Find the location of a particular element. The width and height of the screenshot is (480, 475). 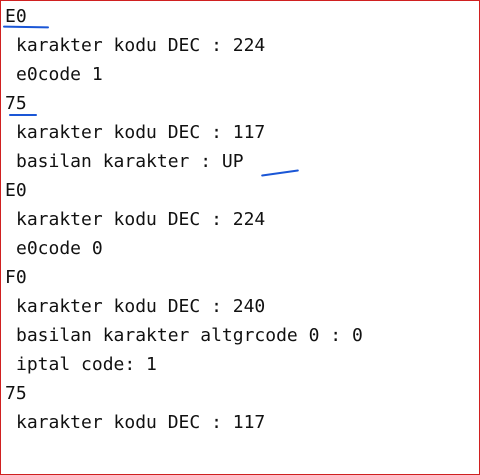

log-line-altgr-code: basilan karakter altgrcode 0 : 0 is located at coordinates (189, 335).